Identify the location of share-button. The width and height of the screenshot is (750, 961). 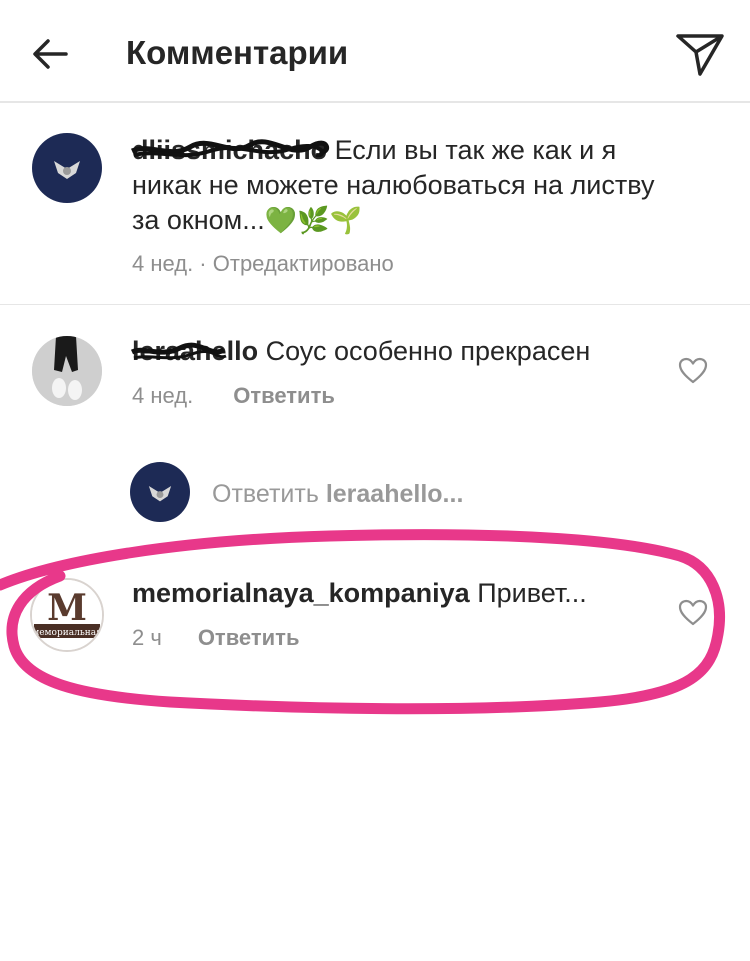
(700, 54).